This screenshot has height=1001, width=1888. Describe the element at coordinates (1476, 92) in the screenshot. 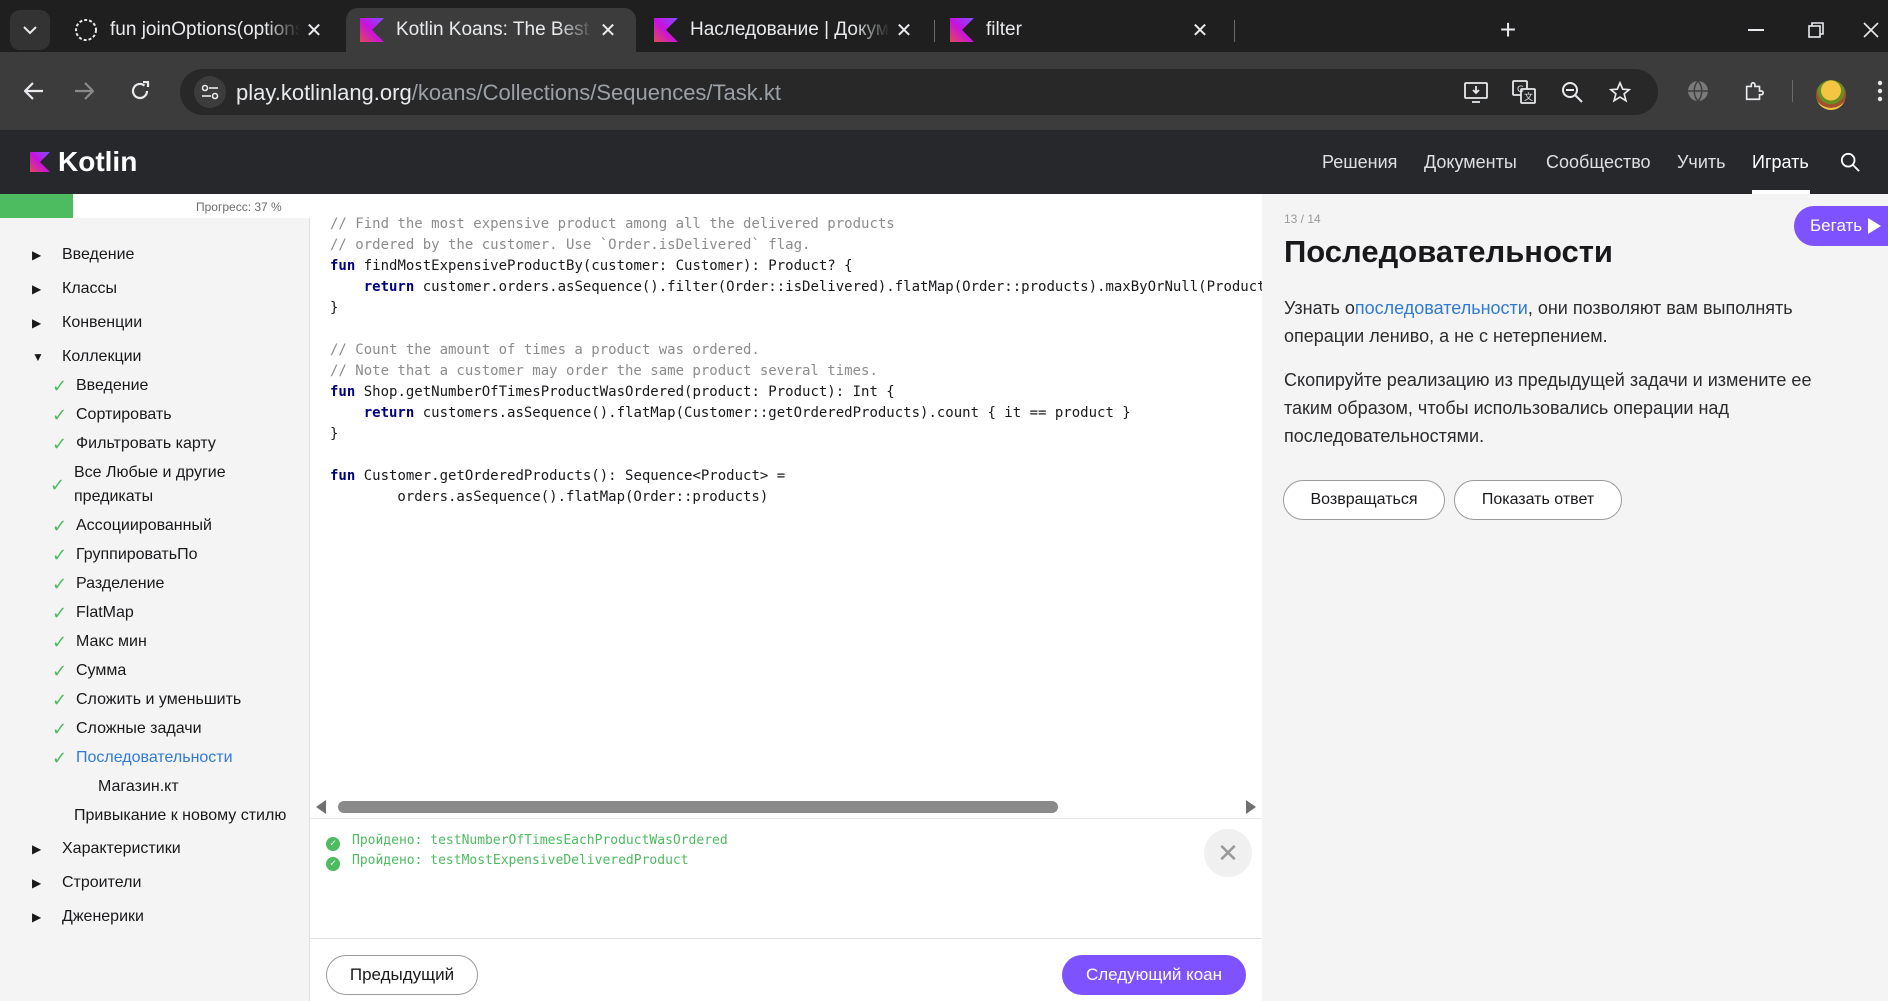

I see `install-app-icon` at that location.